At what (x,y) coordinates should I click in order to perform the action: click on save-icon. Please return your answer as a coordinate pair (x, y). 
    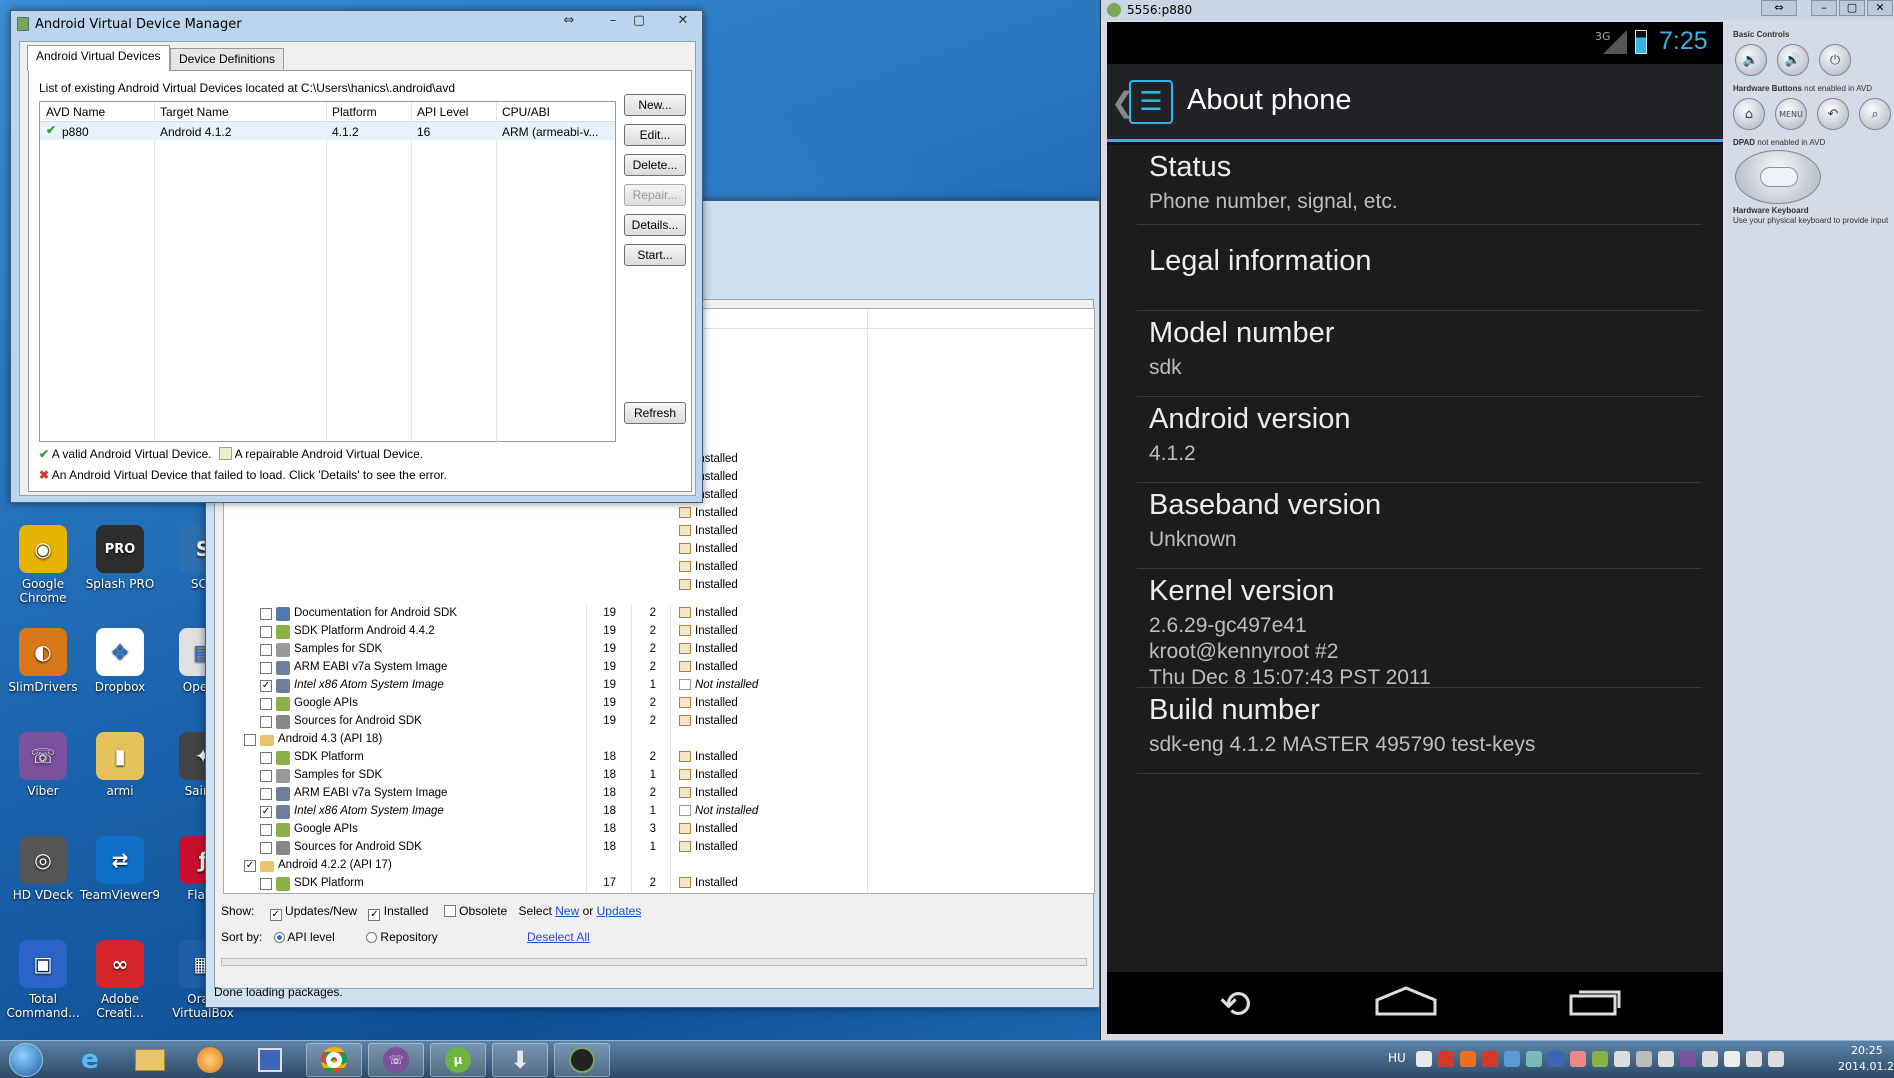
    Looking at the image, I should click on (270, 1060).